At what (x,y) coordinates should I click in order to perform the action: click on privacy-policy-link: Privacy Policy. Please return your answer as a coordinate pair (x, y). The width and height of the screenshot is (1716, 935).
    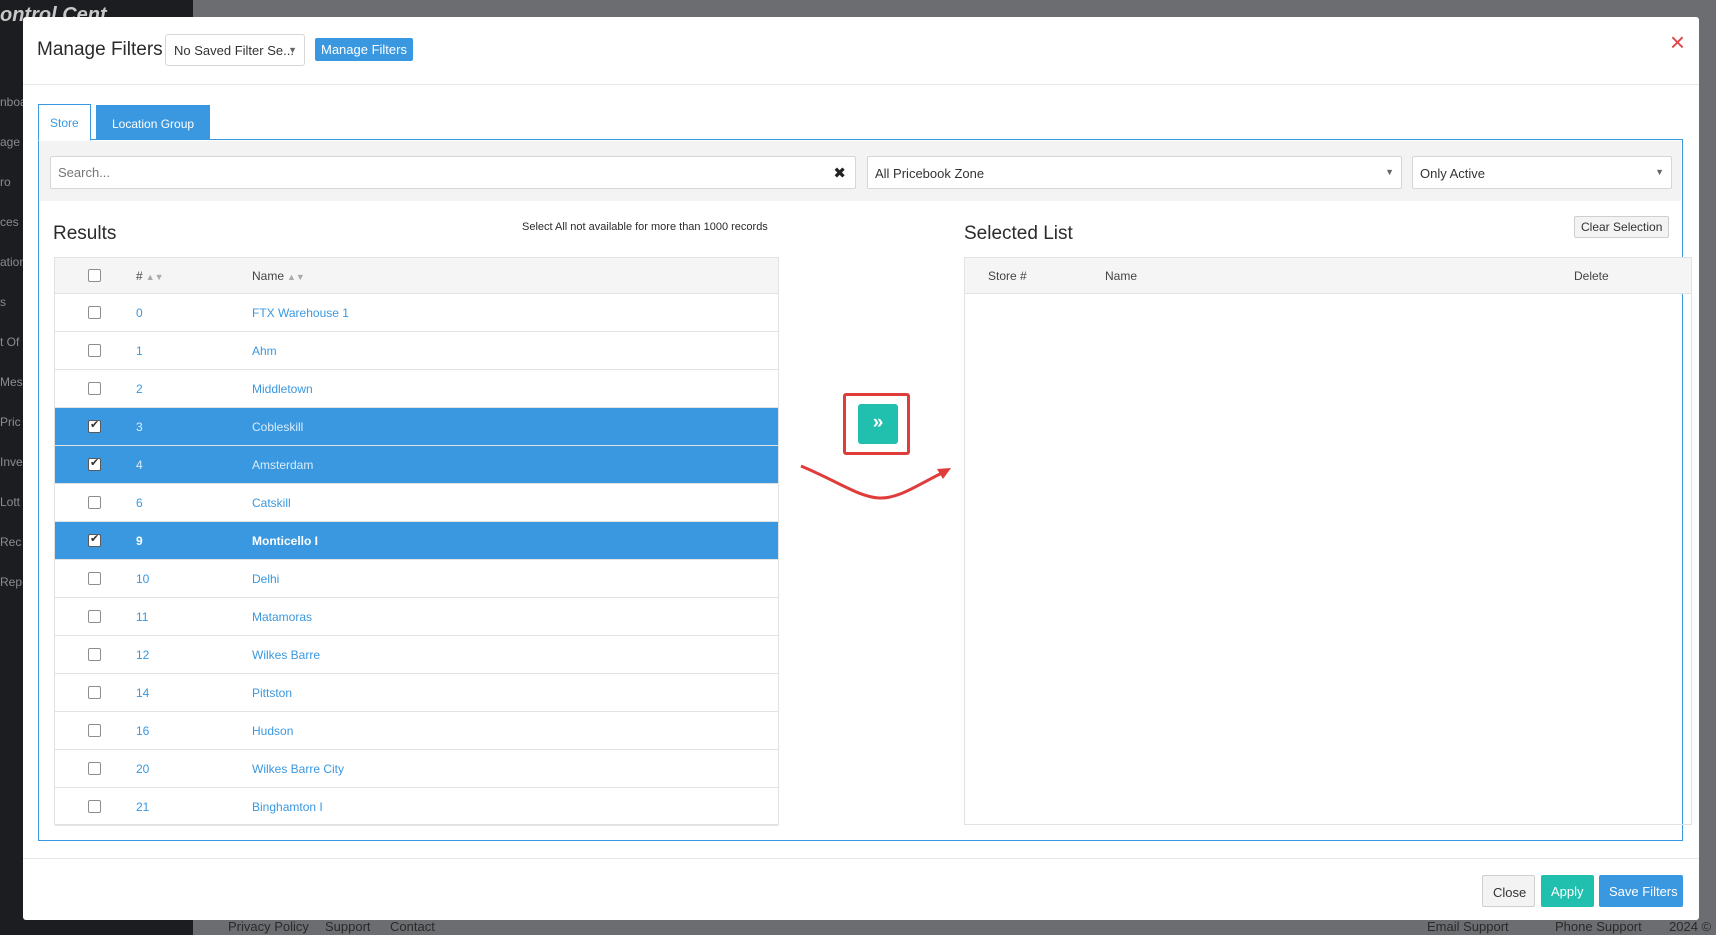
    Looking at the image, I should click on (268, 926).